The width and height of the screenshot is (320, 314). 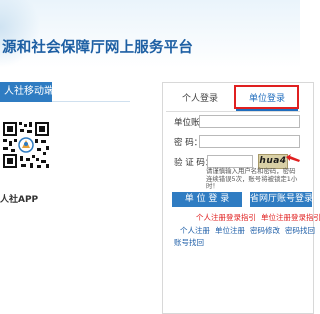 What do you see at coordinates (258, 217) in the screenshot?
I see `guide-links: 个人注册登录指引 单位注册登录指引` at bounding box center [258, 217].